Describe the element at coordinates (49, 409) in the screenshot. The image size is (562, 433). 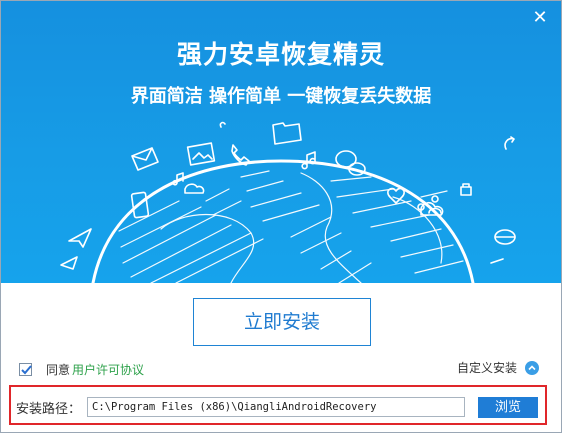
I see `install-path-label: 安装路径：` at that location.